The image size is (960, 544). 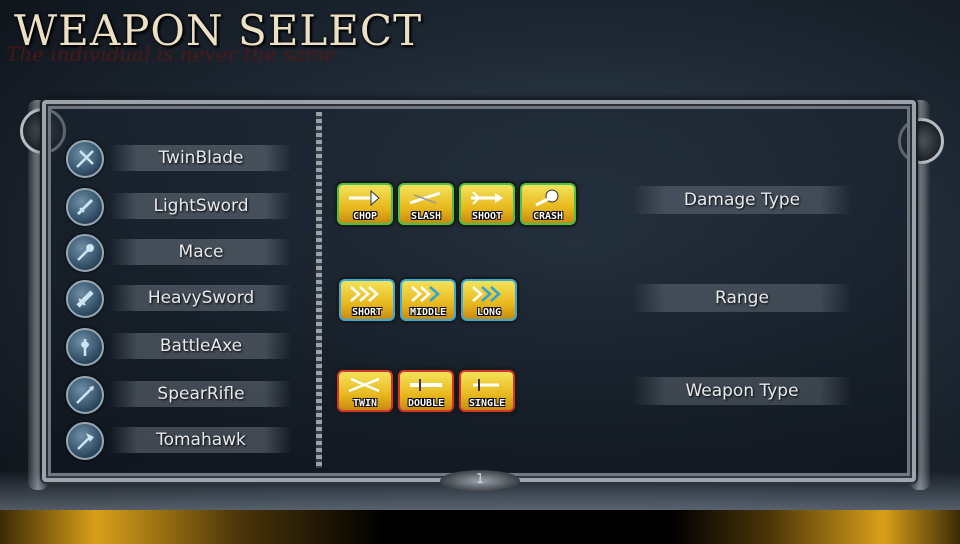 What do you see at coordinates (425, 294) in the screenshot?
I see `middle-range-icon` at bounding box center [425, 294].